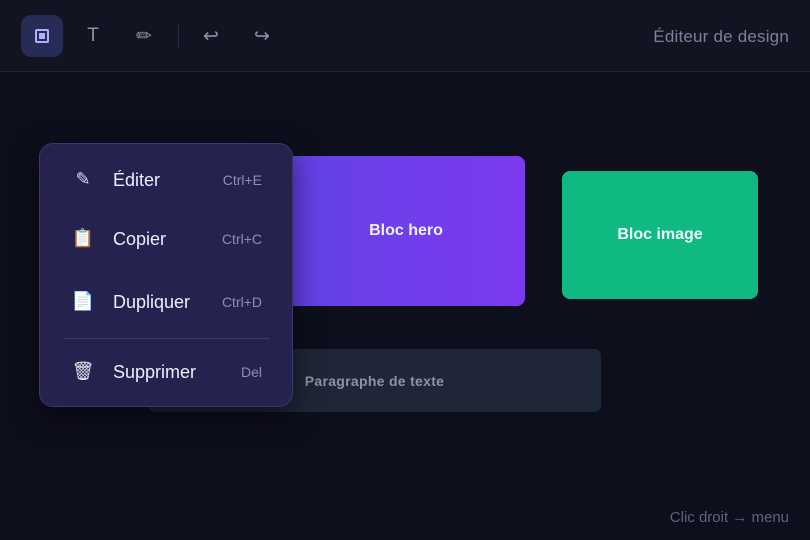  I want to click on menu-item-shortcut: Del, so click(251, 372).